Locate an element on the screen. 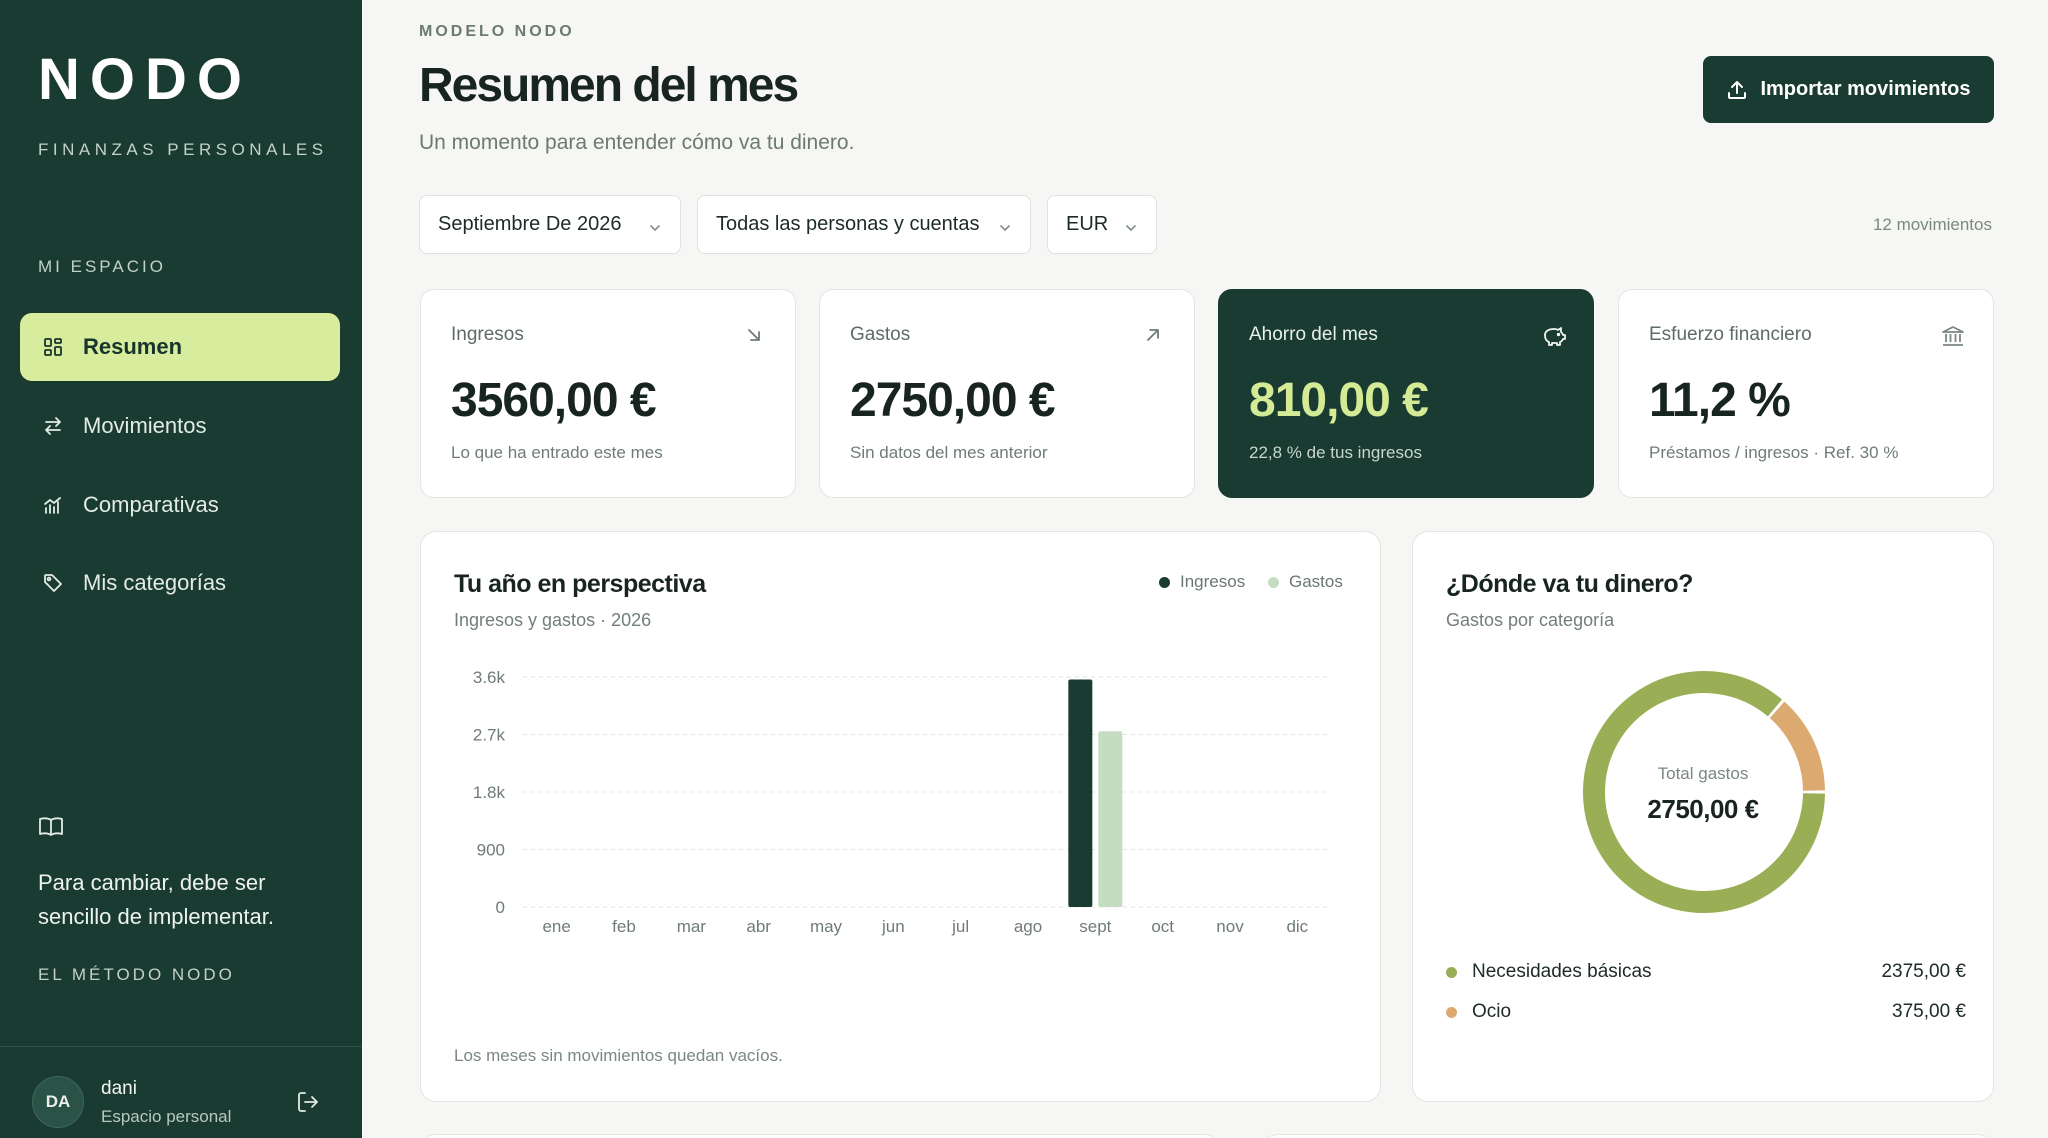 Image resolution: width=2048 pixels, height=1138 pixels. kpi-value: 11,2 % is located at coordinates (1720, 400).